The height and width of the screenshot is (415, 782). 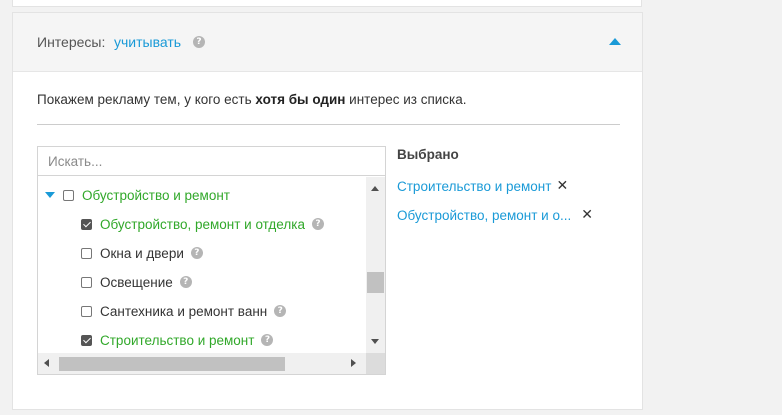 I want to click on horizontal-scrollbar, so click(x=202, y=363).